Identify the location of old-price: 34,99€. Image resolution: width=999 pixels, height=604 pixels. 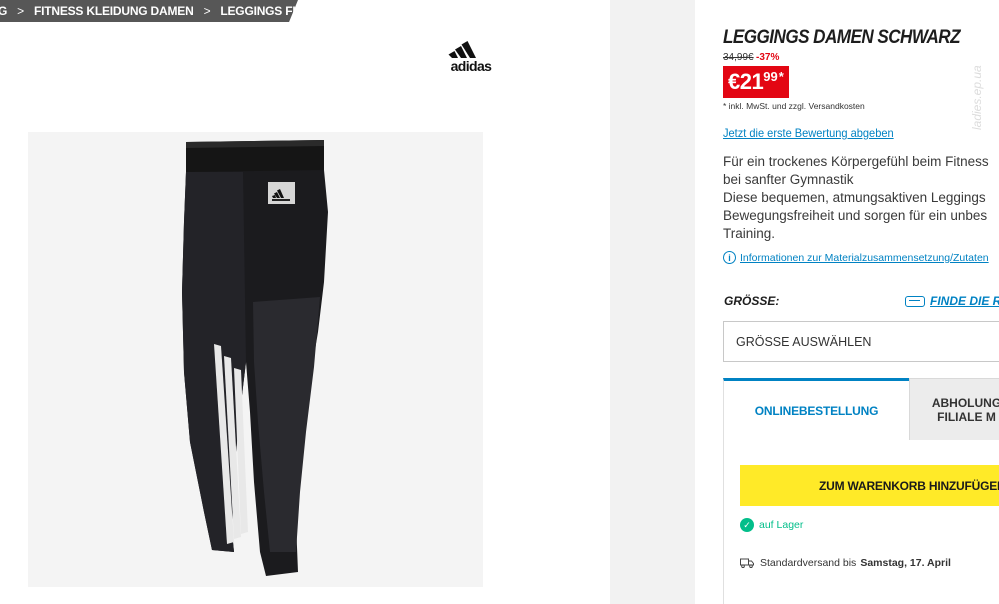
(738, 57).